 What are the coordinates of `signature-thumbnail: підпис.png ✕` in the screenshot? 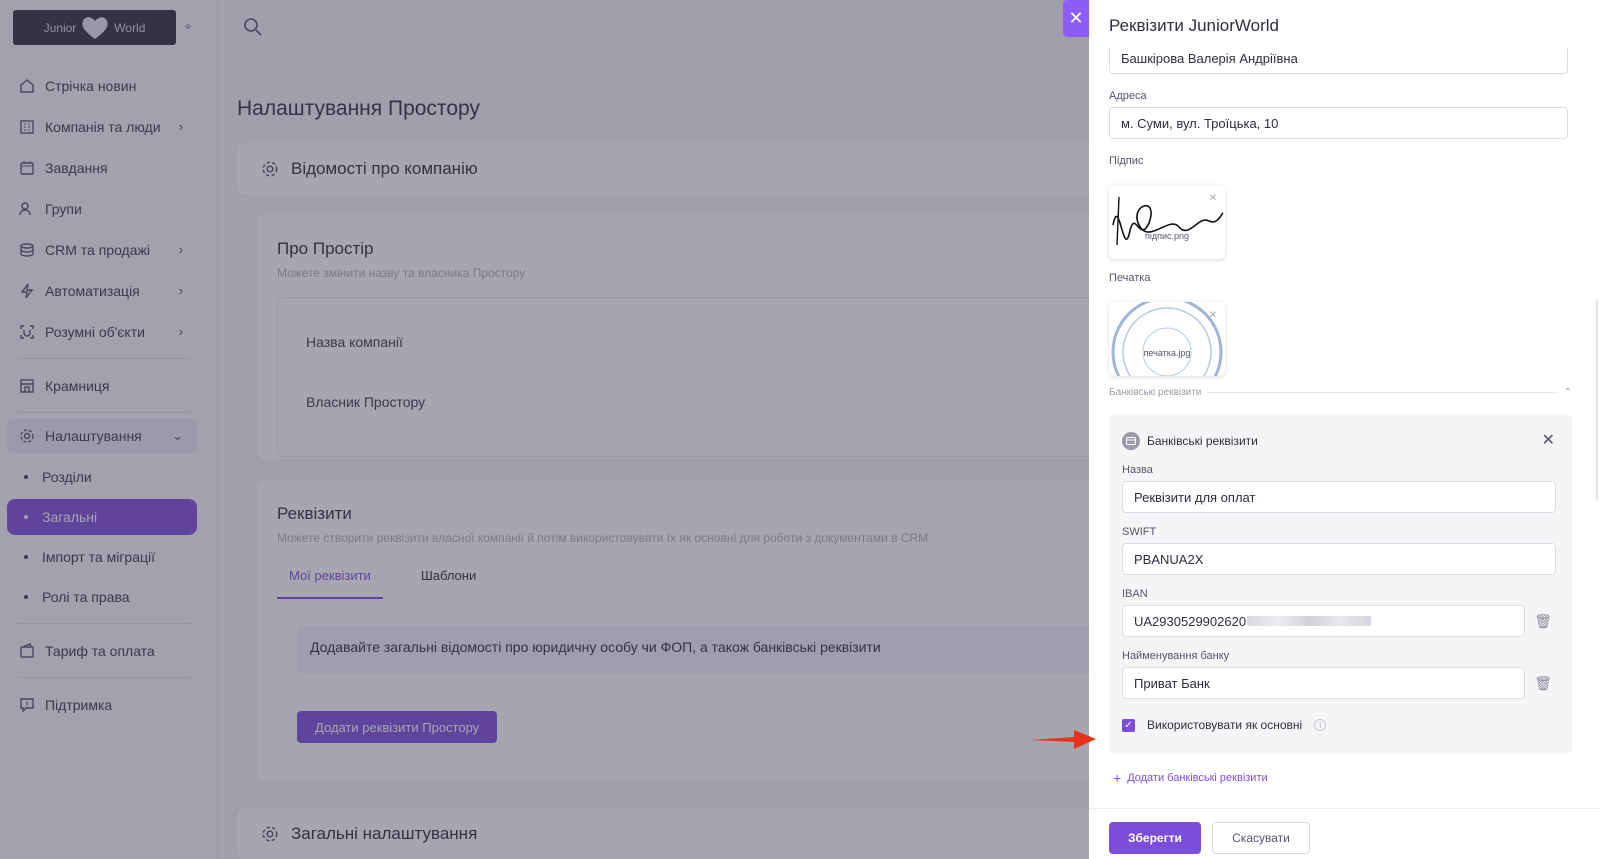 It's located at (1167, 222).